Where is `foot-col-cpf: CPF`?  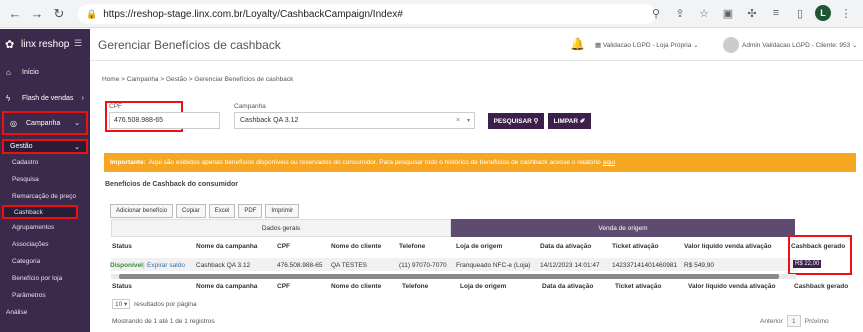
foot-col-cpf: CPF is located at coordinates (283, 286).